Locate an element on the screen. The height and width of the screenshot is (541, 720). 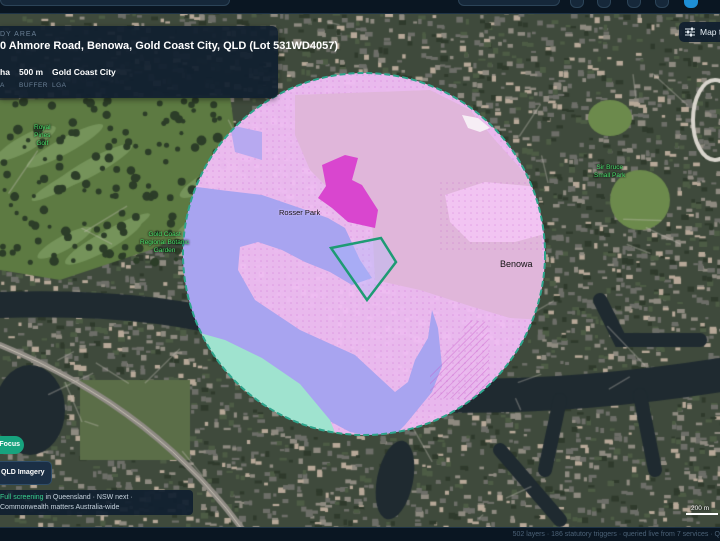
place-label-rosser-park: Rosser Park is located at coordinates (300, 212).